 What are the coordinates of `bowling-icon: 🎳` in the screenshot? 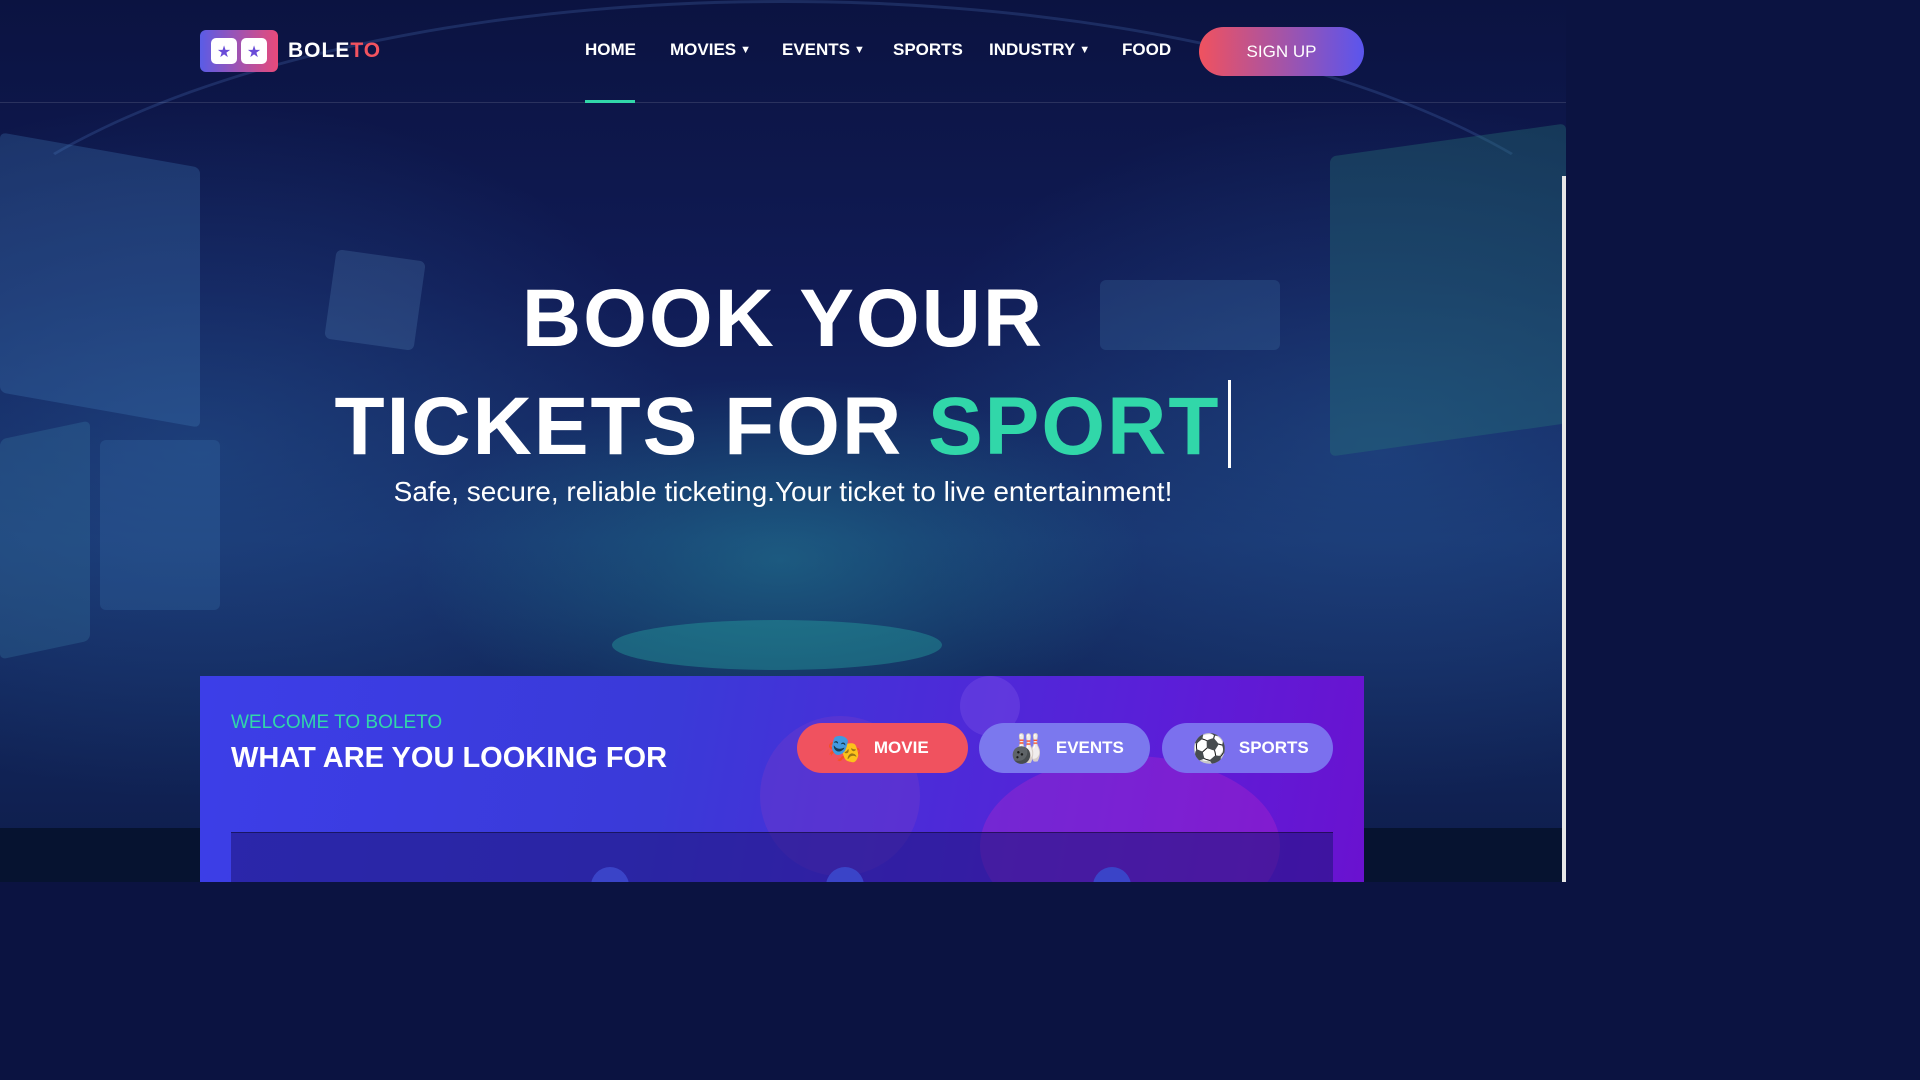 It's located at (1026, 748).